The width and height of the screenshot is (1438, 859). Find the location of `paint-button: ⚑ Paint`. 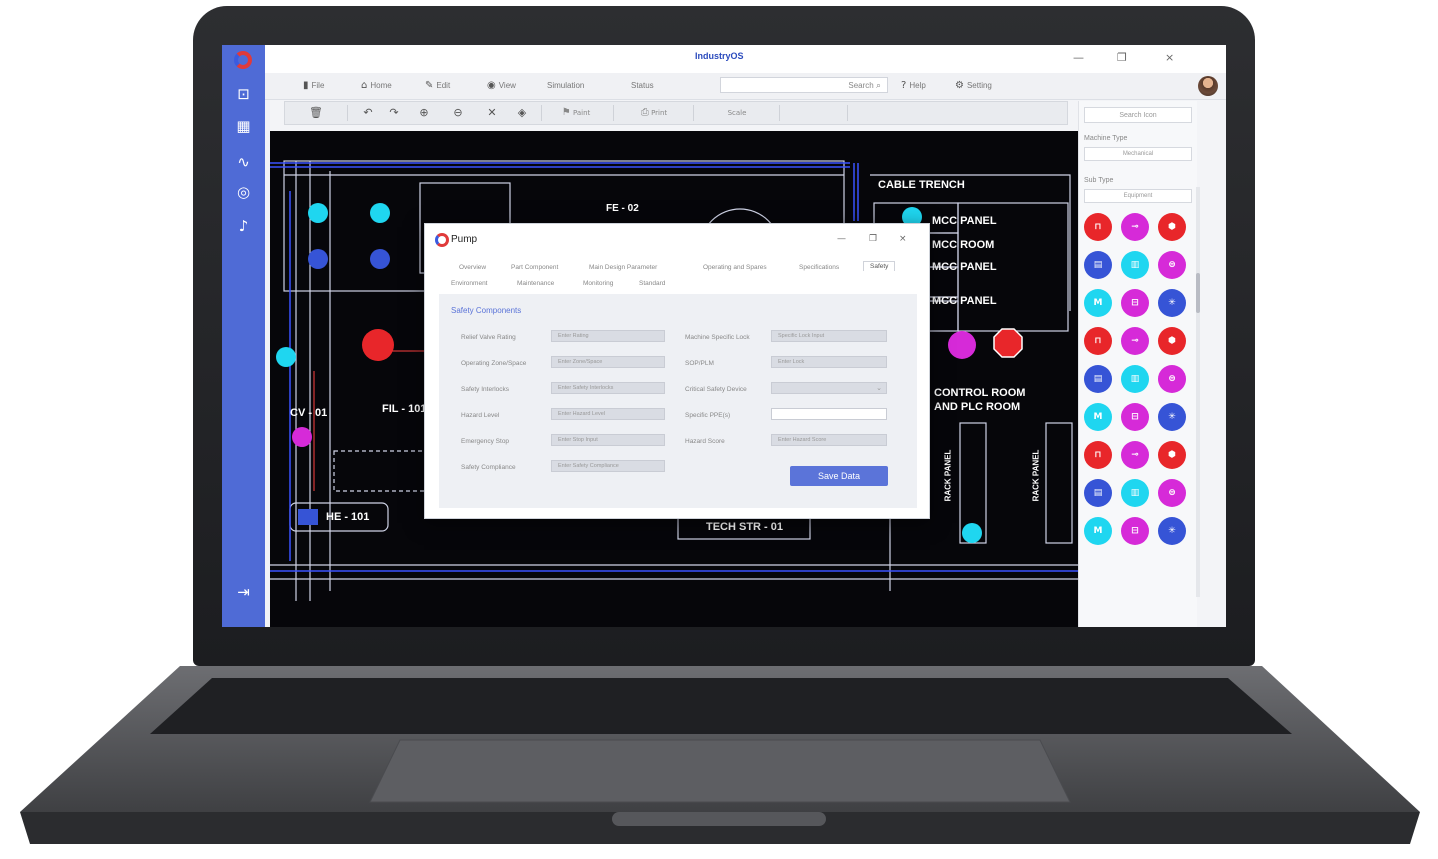

paint-button: ⚑ Paint is located at coordinates (576, 113).